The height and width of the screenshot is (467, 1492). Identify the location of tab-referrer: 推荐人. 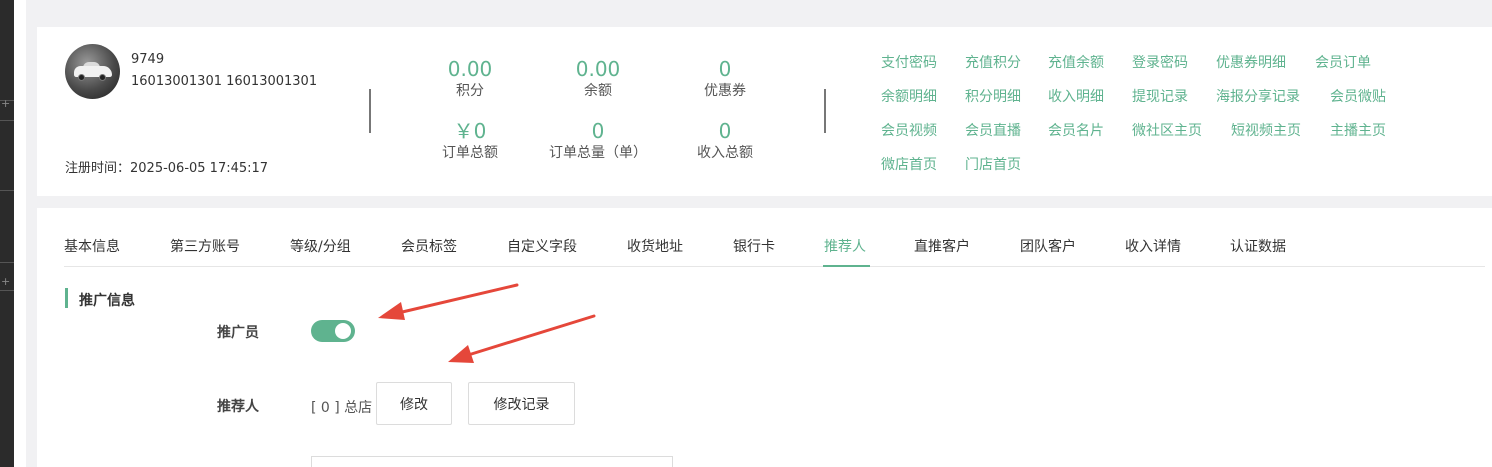
(845, 246).